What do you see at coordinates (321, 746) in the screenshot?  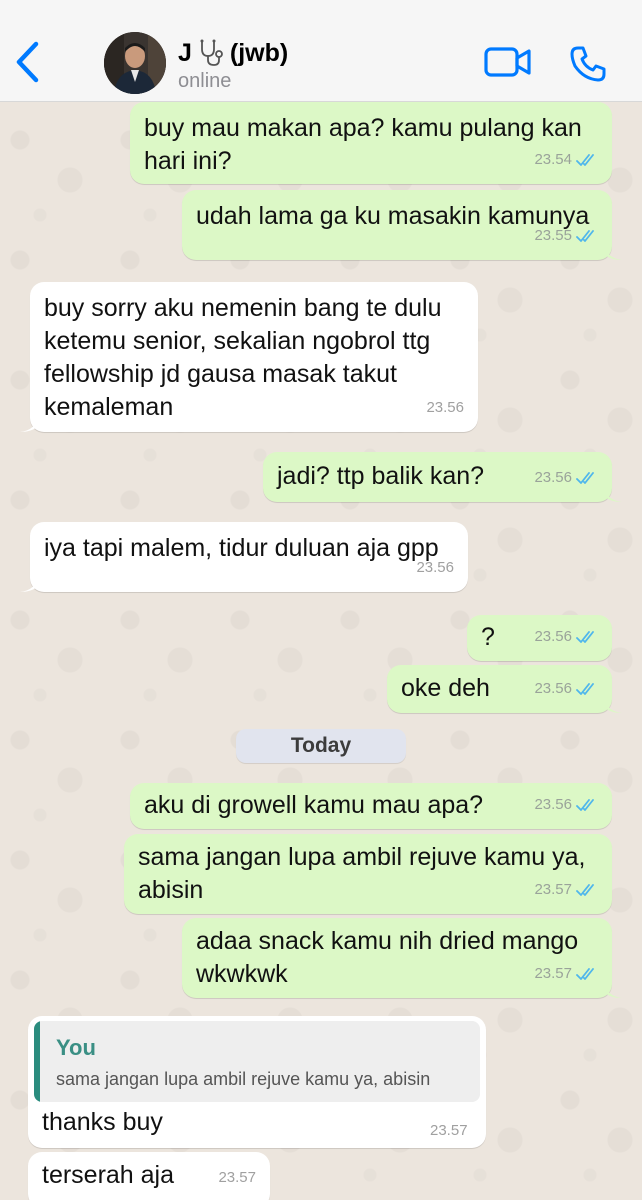 I see `date-separator: Today` at bounding box center [321, 746].